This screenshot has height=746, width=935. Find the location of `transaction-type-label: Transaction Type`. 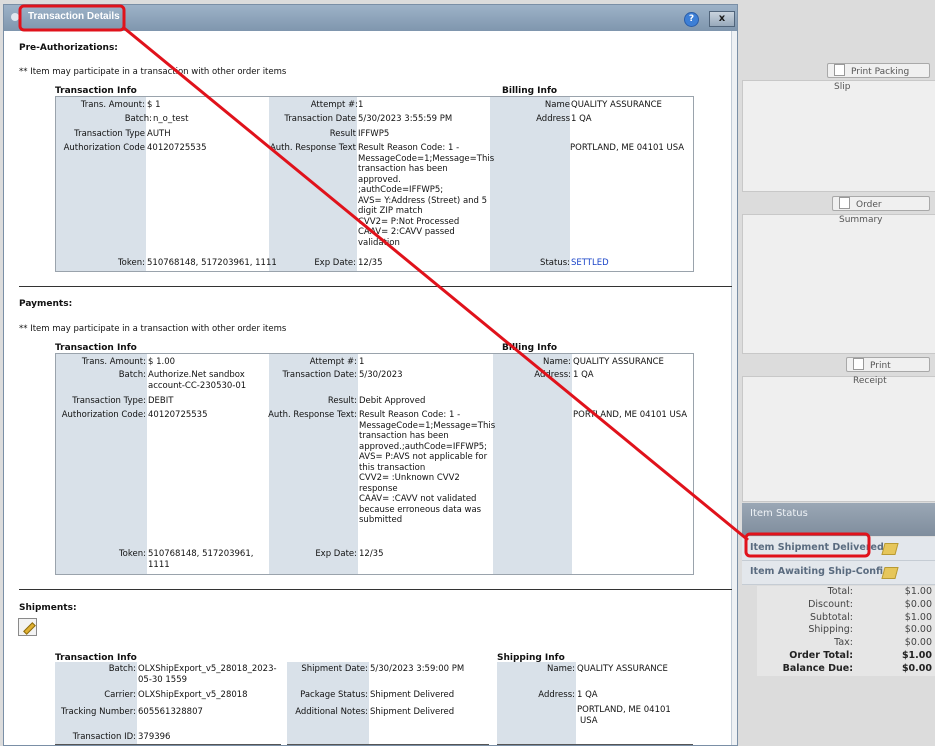

transaction-type-label: Transaction Type is located at coordinates (109, 134).